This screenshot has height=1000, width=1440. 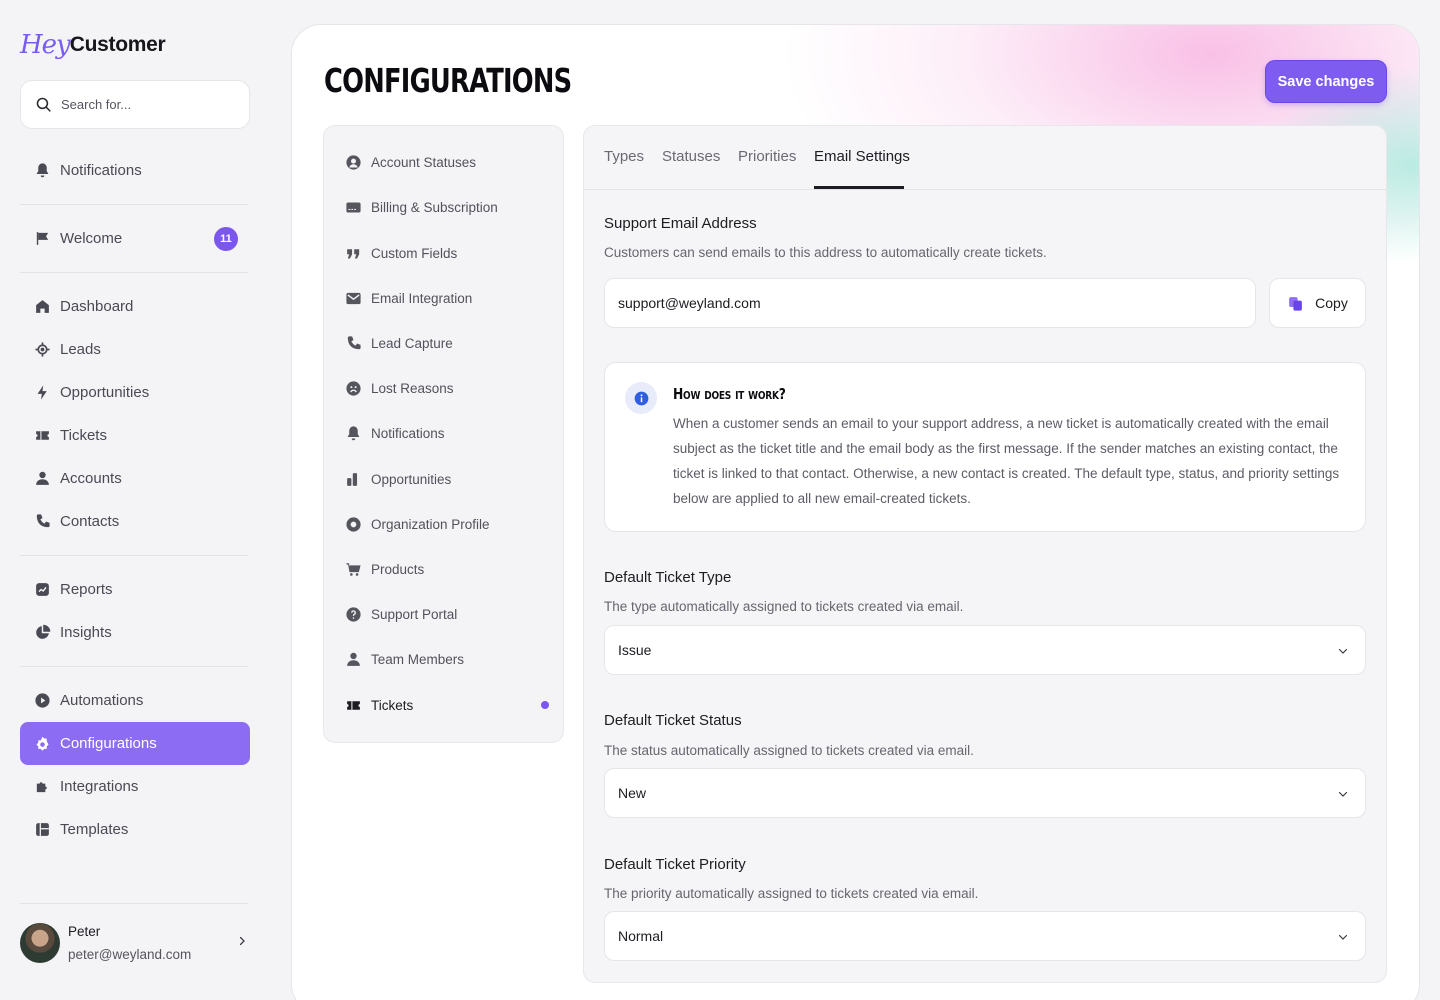 I want to click on settings-item-tickets: Tickets, so click(x=446, y=705).